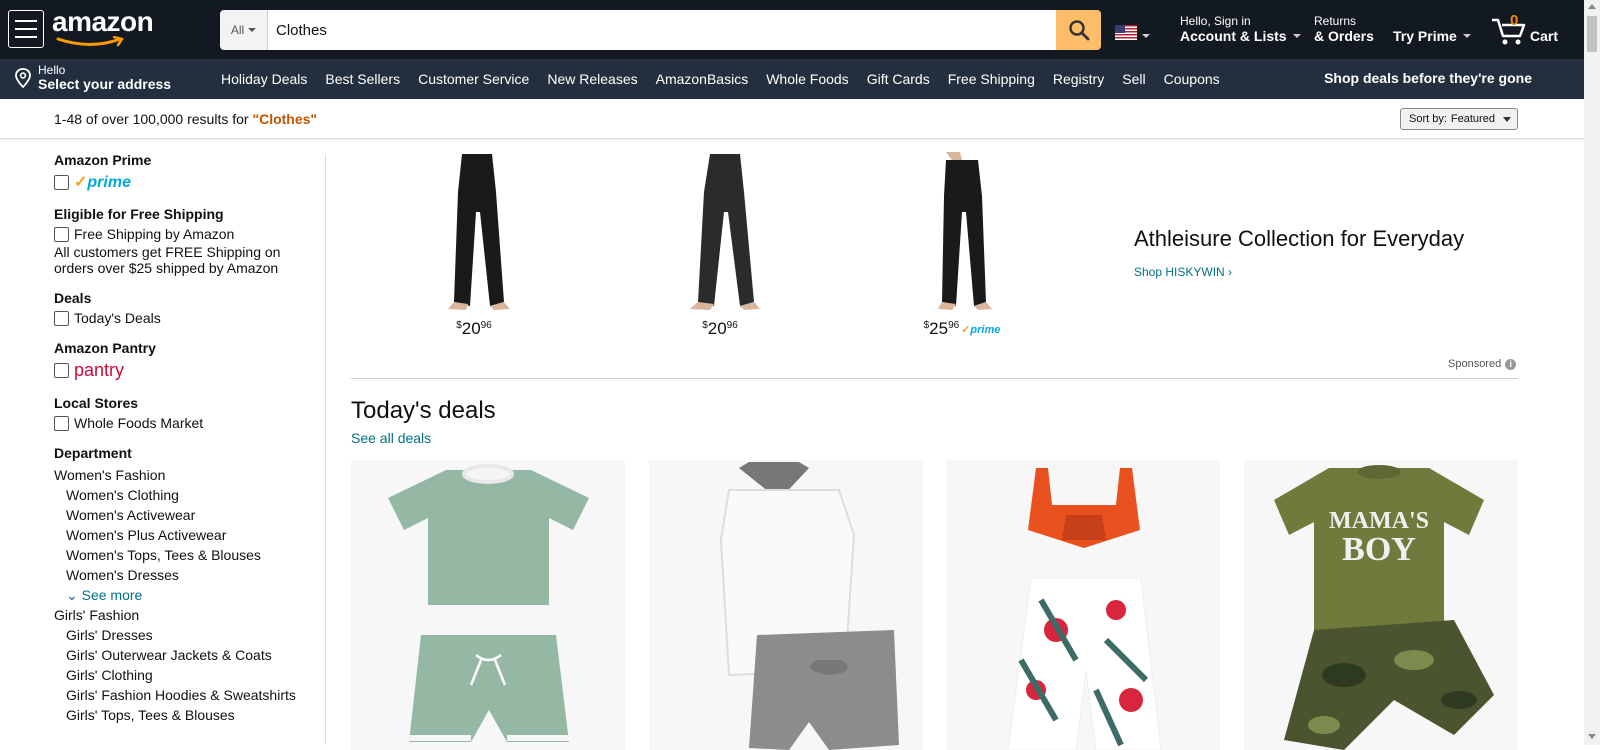 Image resolution: width=1600 pixels, height=750 pixels. What do you see at coordinates (61, 423) in the screenshot?
I see `whole-foods-checkbox` at bounding box center [61, 423].